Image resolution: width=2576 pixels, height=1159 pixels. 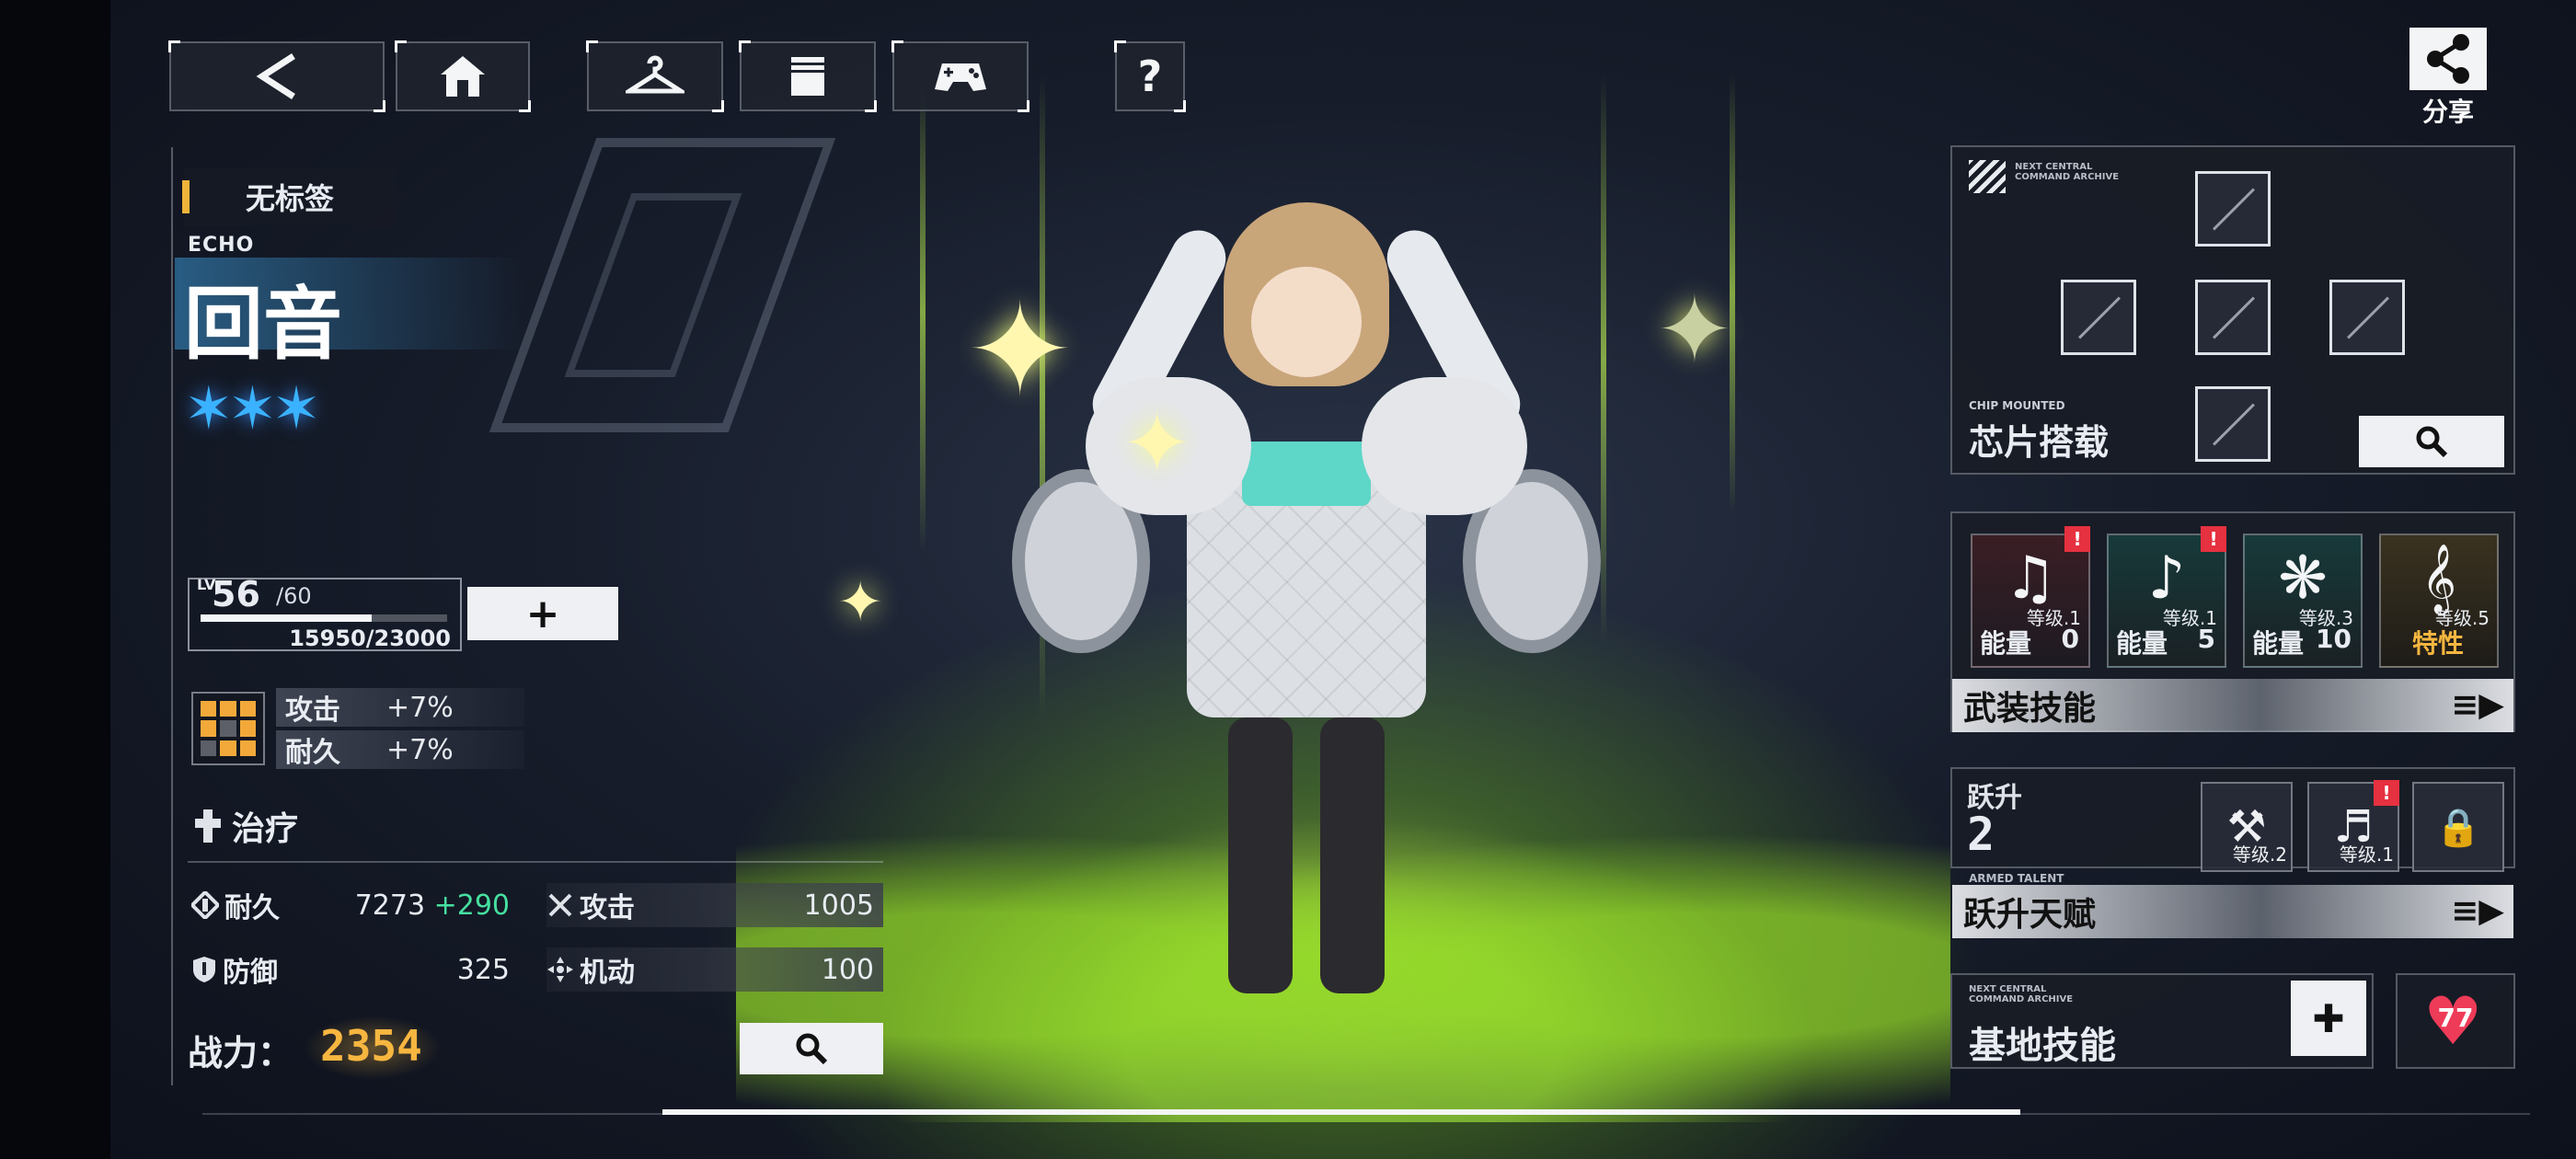 I want to click on durability-icon, so click(x=205, y=905).